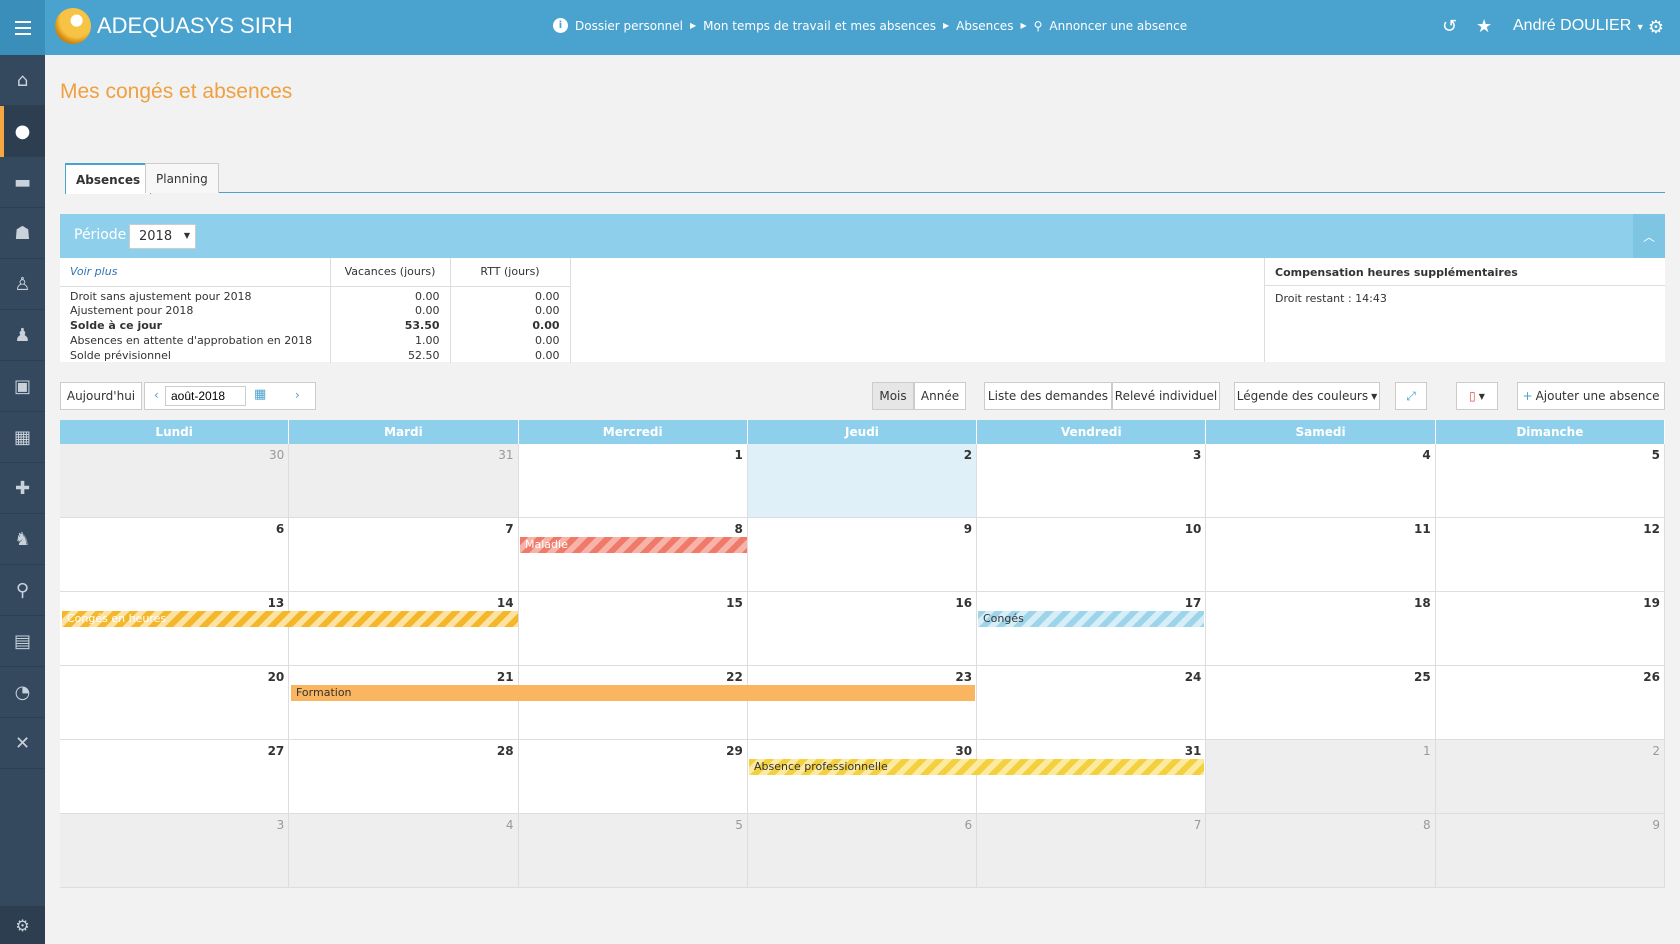  What do you see at coordinates (1321, 554) in the screenshot?
I see `calendar-day: 11` at bounding box center [1321, 554].